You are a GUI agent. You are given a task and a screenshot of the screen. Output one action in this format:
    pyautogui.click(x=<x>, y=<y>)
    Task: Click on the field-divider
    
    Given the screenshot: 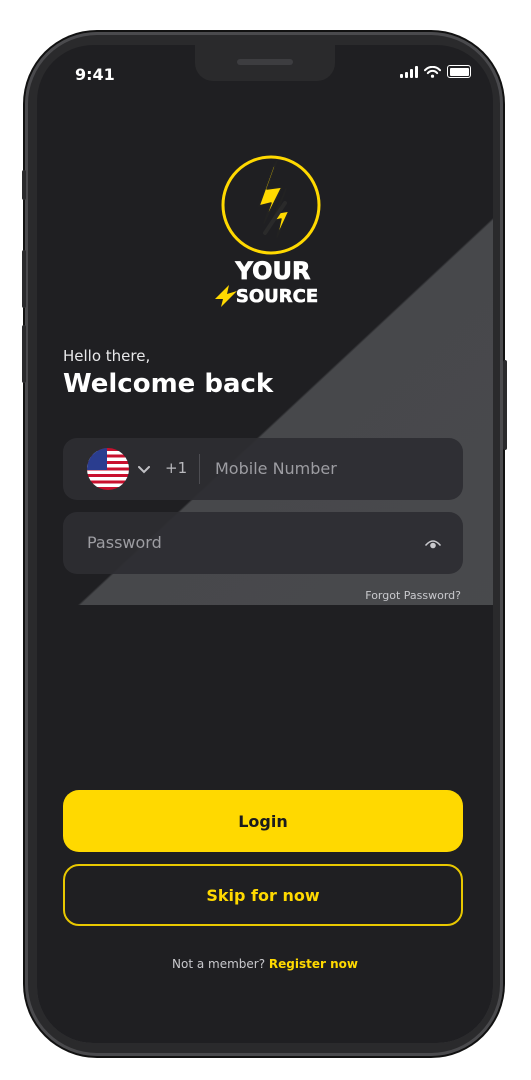 What is the action you would take?
    pyautogui.click(x=199, y=469)
    